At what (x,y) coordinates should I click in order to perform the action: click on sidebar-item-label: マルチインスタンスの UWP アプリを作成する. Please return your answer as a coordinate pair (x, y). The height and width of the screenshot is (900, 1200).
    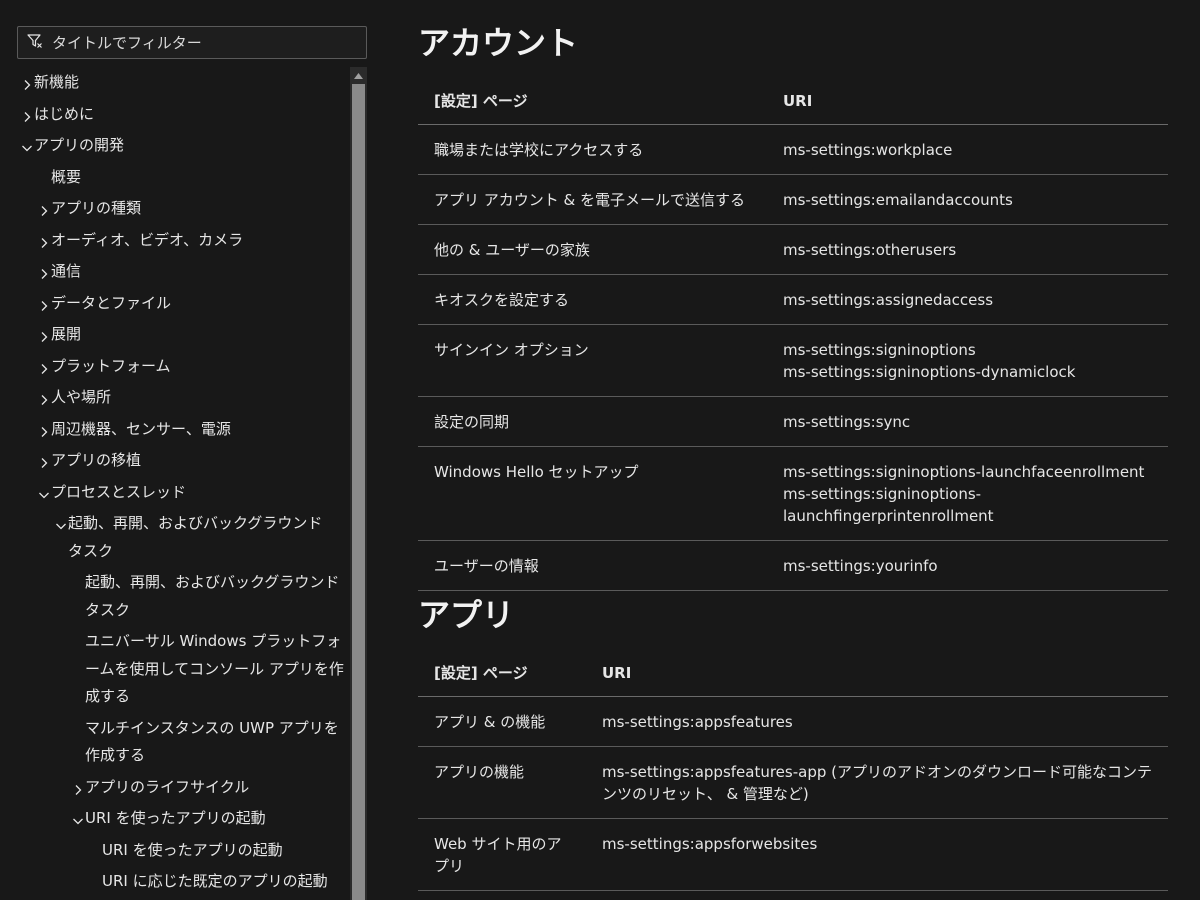
    Looking at the image, I should click on (212, 741).